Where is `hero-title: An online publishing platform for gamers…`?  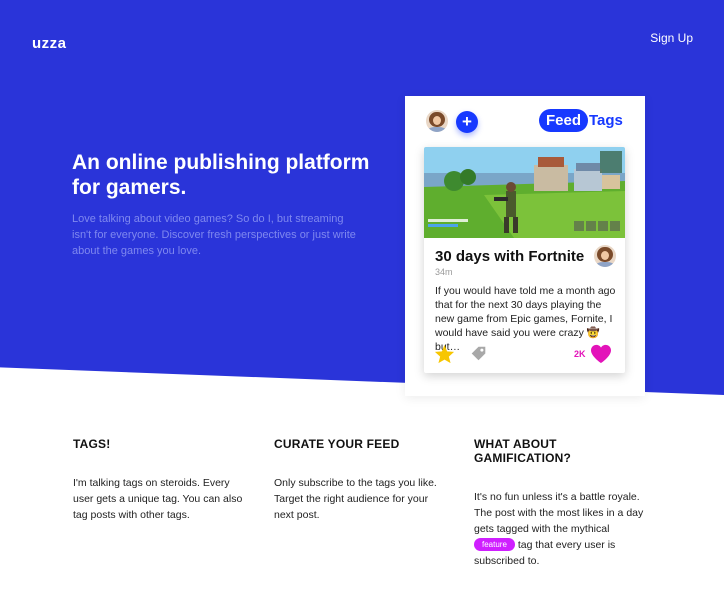 hero-title: An online publishing platform for gamers… is located at coordinates (221, 175).